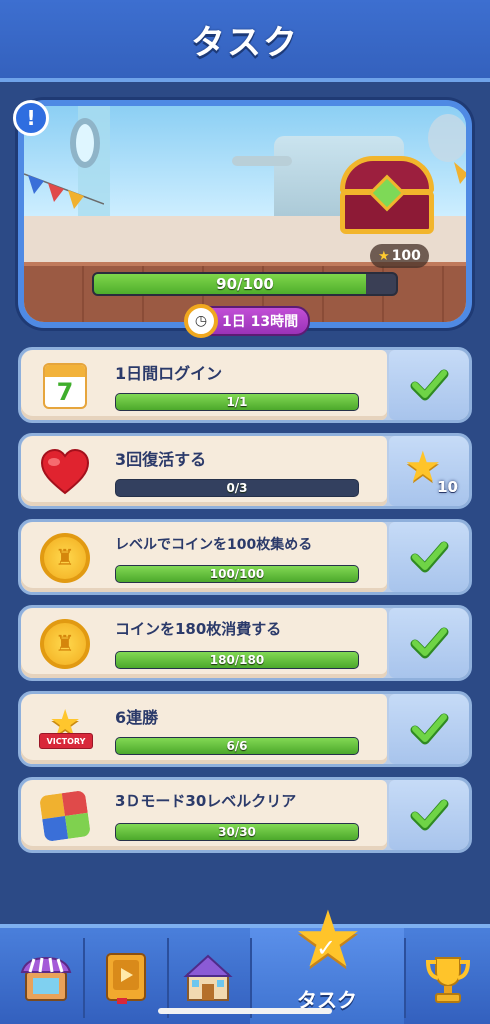 This screenshot has width=490, height=1024. I want to click on task-row: 3Ｄモード30レベルクリア 30/30, so click(245, 815).